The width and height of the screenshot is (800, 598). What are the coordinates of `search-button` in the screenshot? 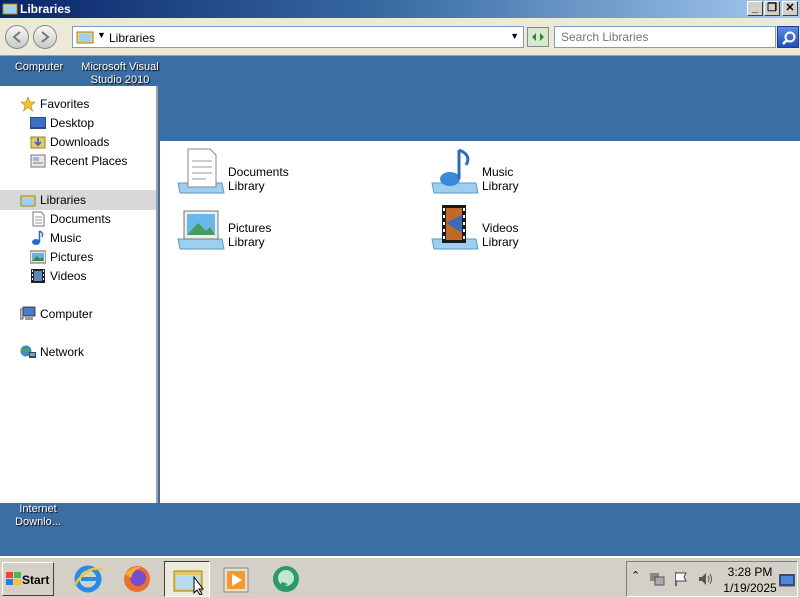 It's located at (788, 37).